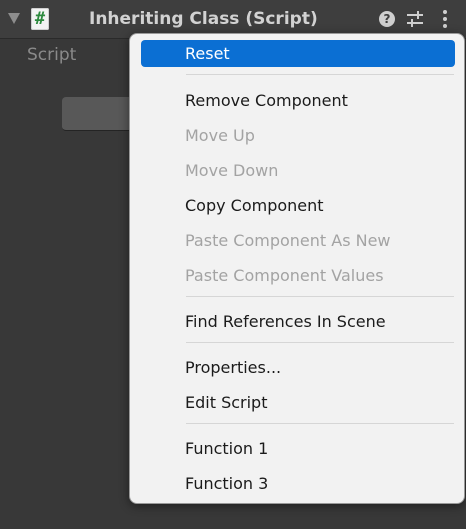  Describe the element at coordinates (232, 170) in the screenshot. I see `menu-item-move-down: Move Down` at that location.